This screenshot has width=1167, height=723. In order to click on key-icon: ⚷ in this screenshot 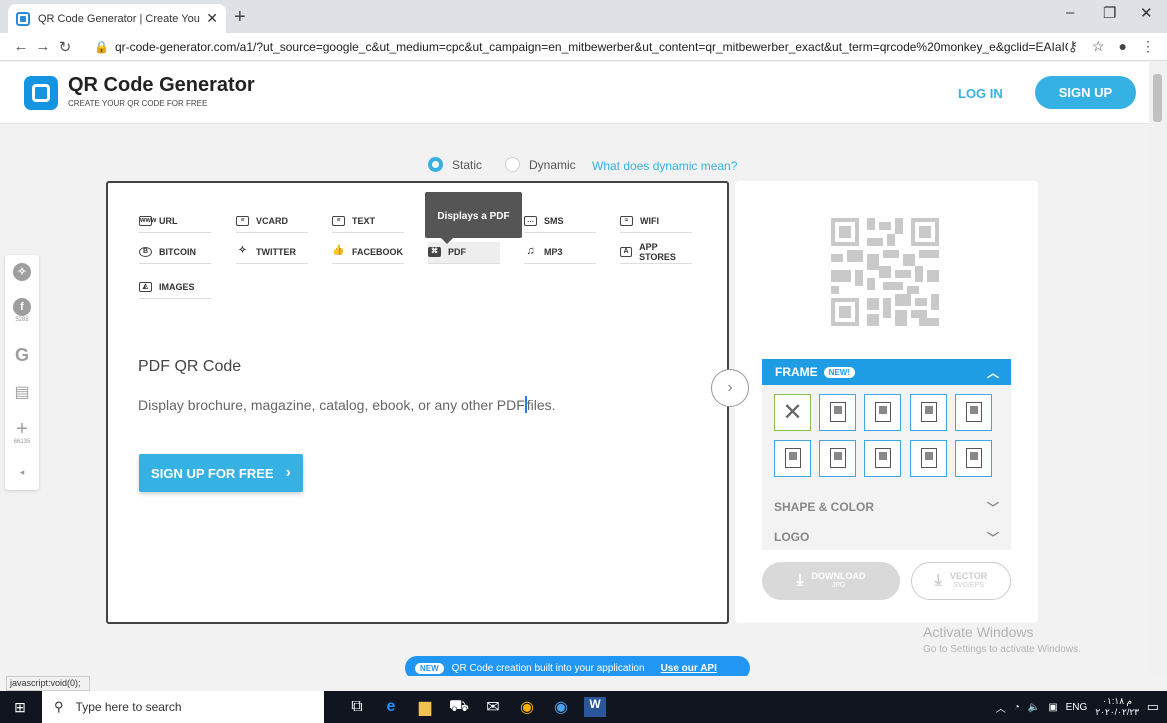, I will do `click(1073, 46)`.